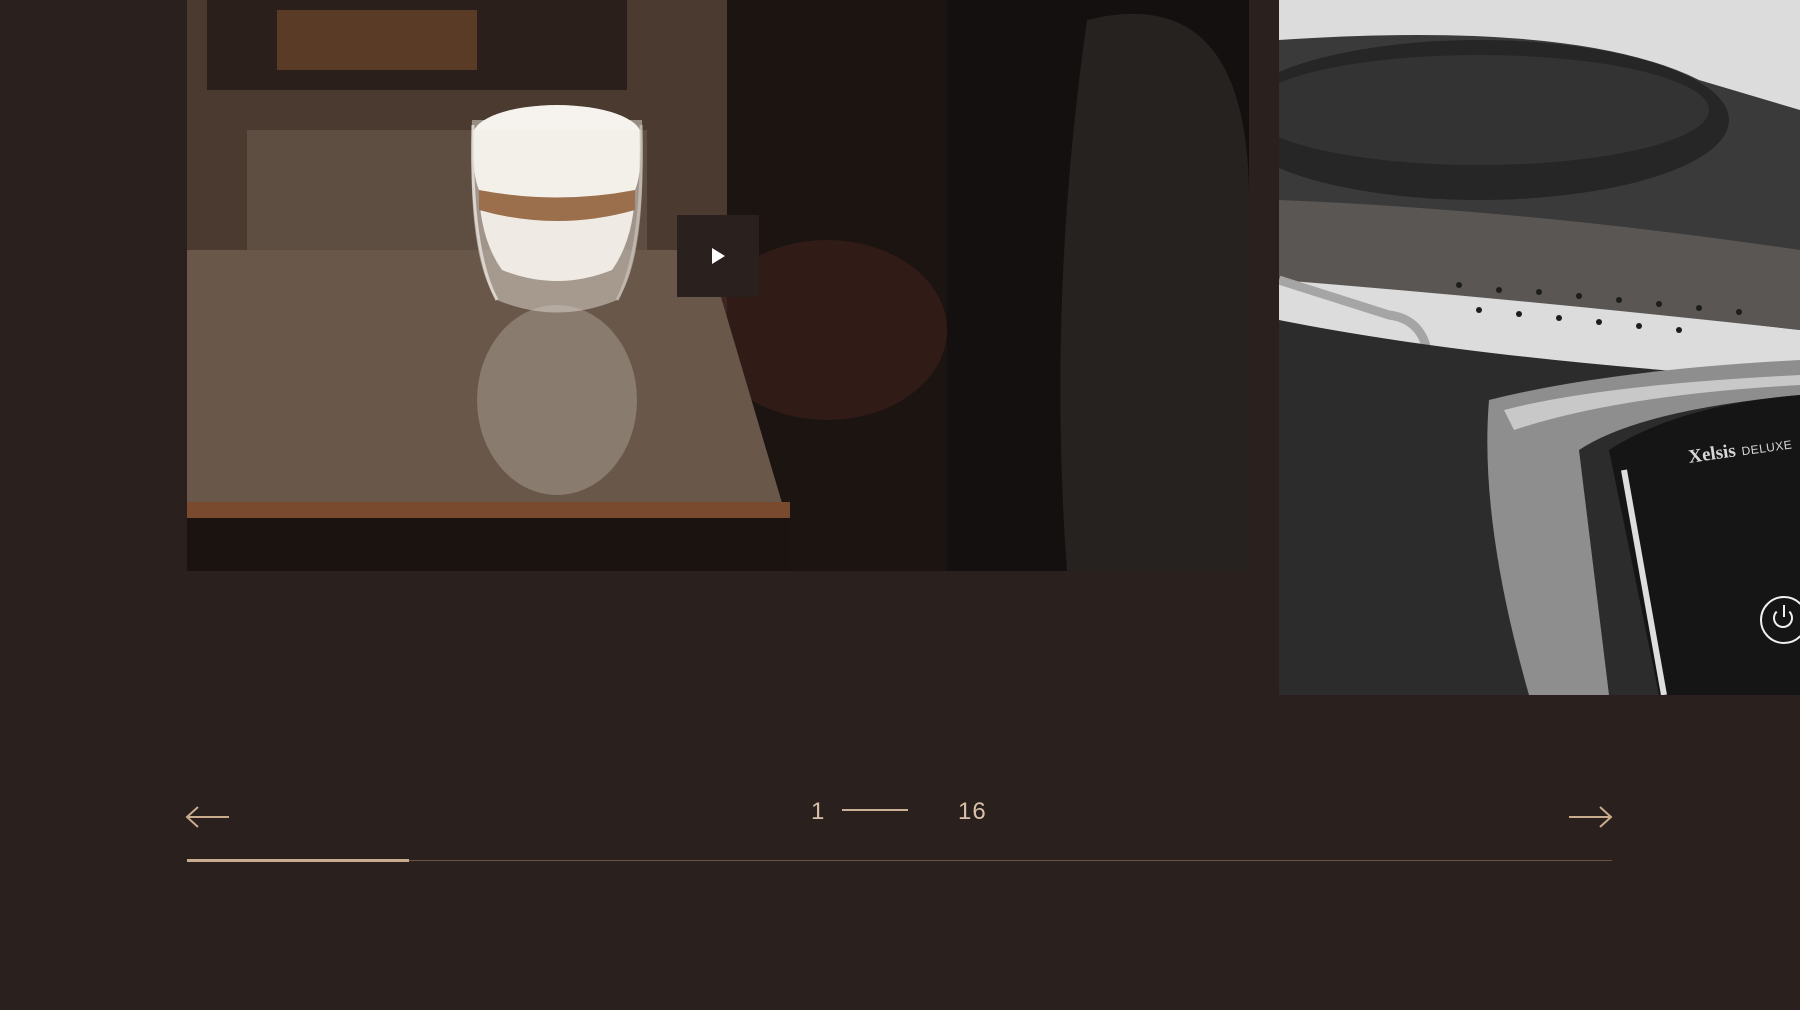  Describe the element at coordinates (972, 811) in the screenshot. I see `slide-counter-total: 16` at that location.